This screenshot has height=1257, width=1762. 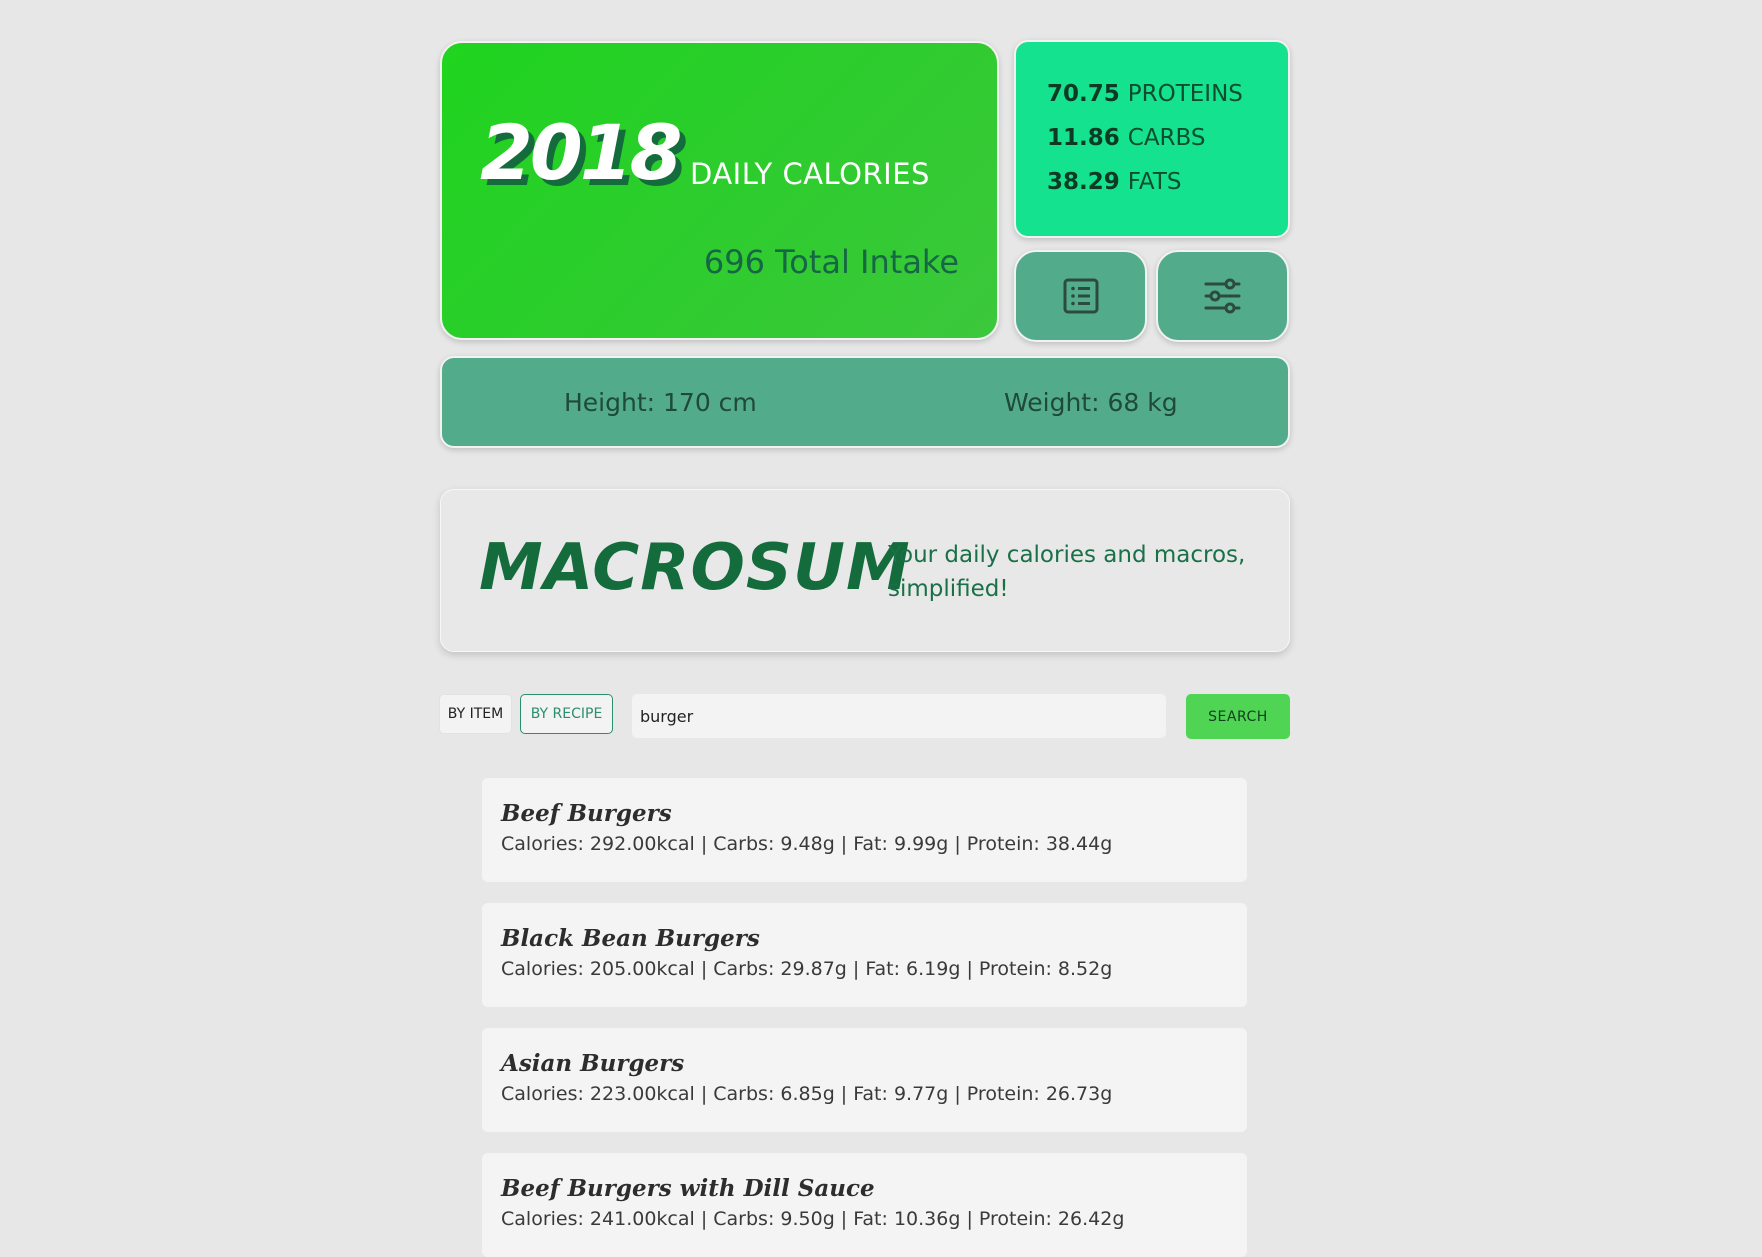 I want to click on total-intake: 696 Total Intake, so click(x=831, y=262).